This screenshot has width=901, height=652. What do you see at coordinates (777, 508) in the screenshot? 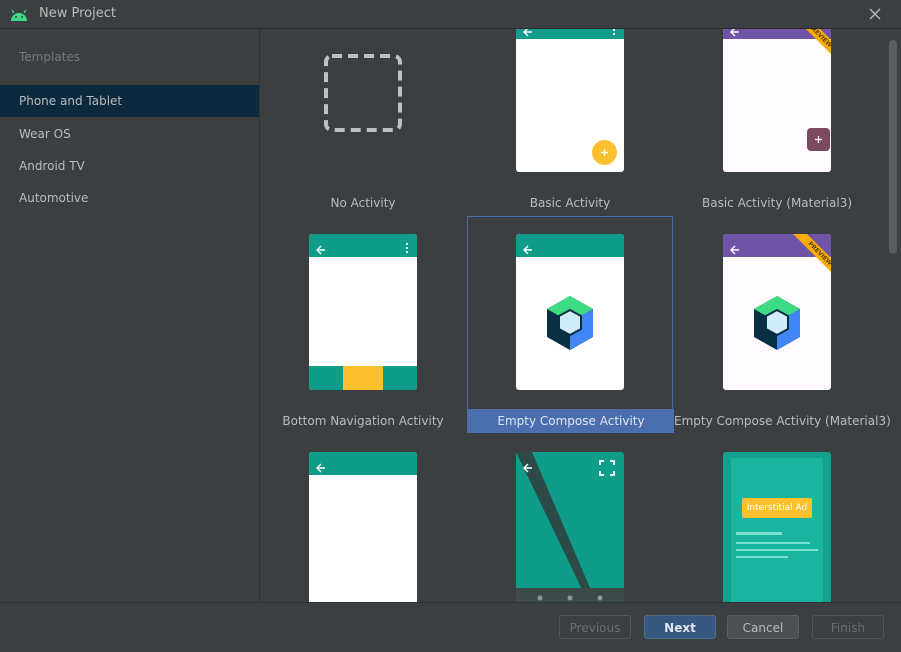
I see `interstitial-ad-badge: Interstitial Ad` at bounding box center [777, 508].